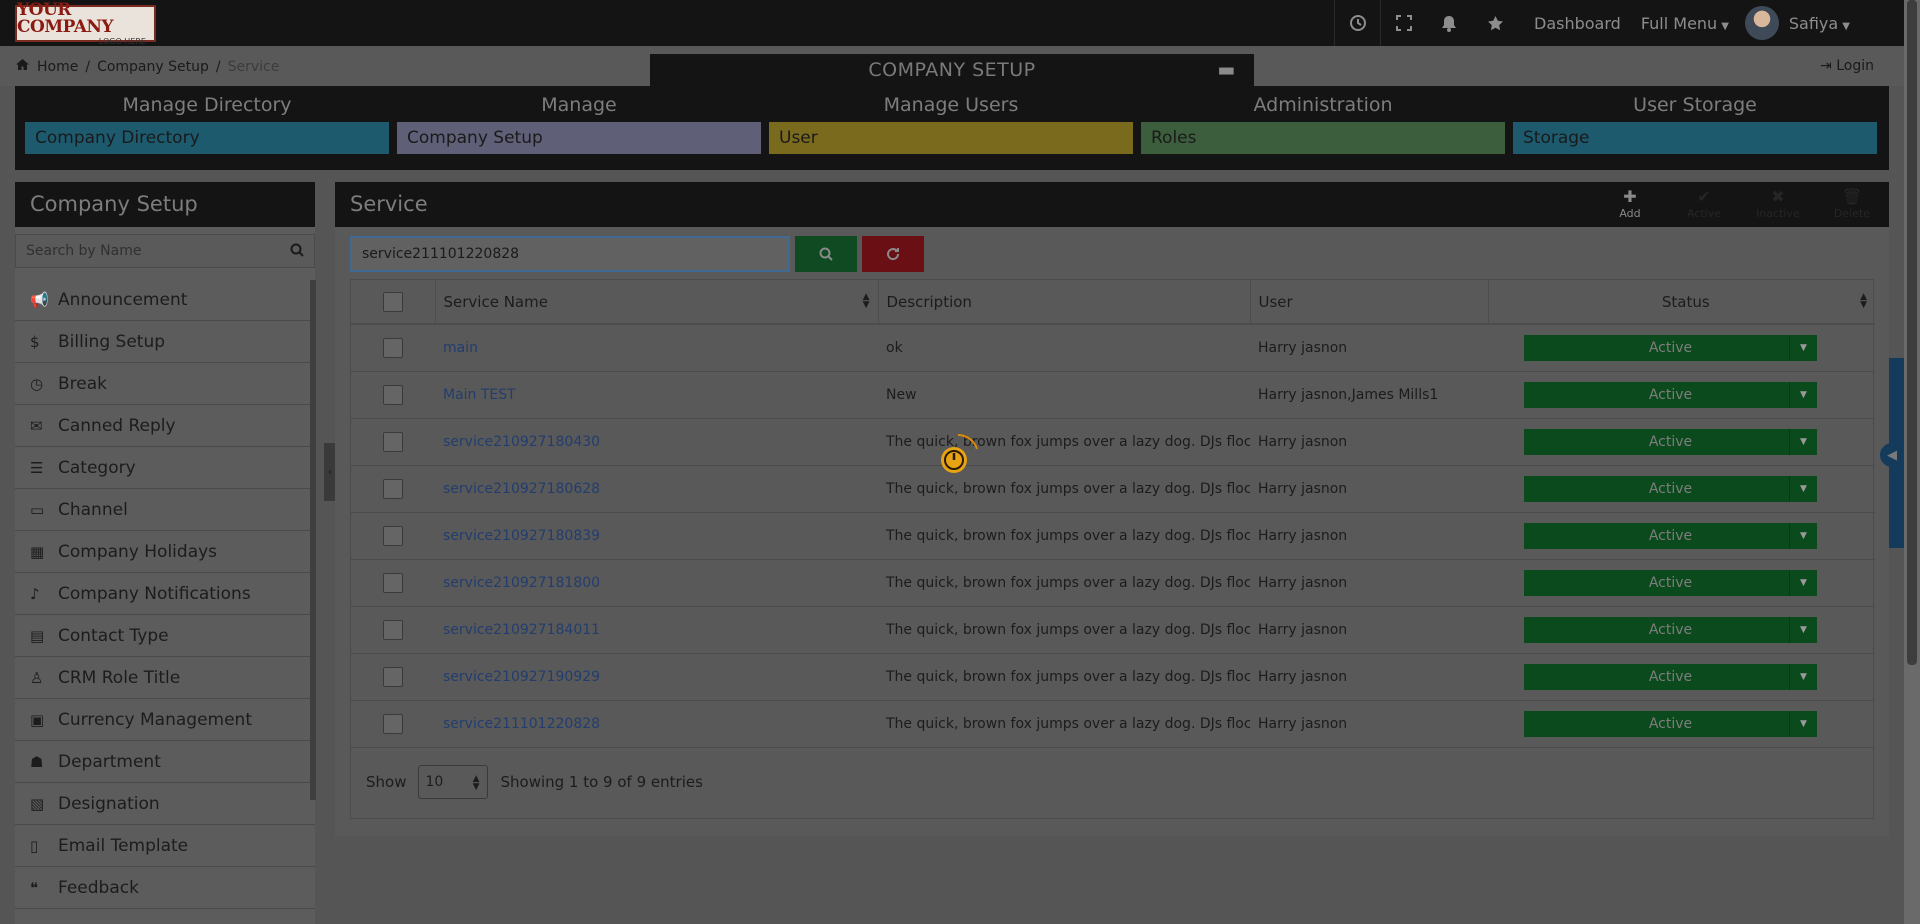 The height and width of the screenshot is (924, 1920). Describe the element at coordinates (1577, 23) in the screenshot. I see `dashboard-link: Dashboard` at that location.